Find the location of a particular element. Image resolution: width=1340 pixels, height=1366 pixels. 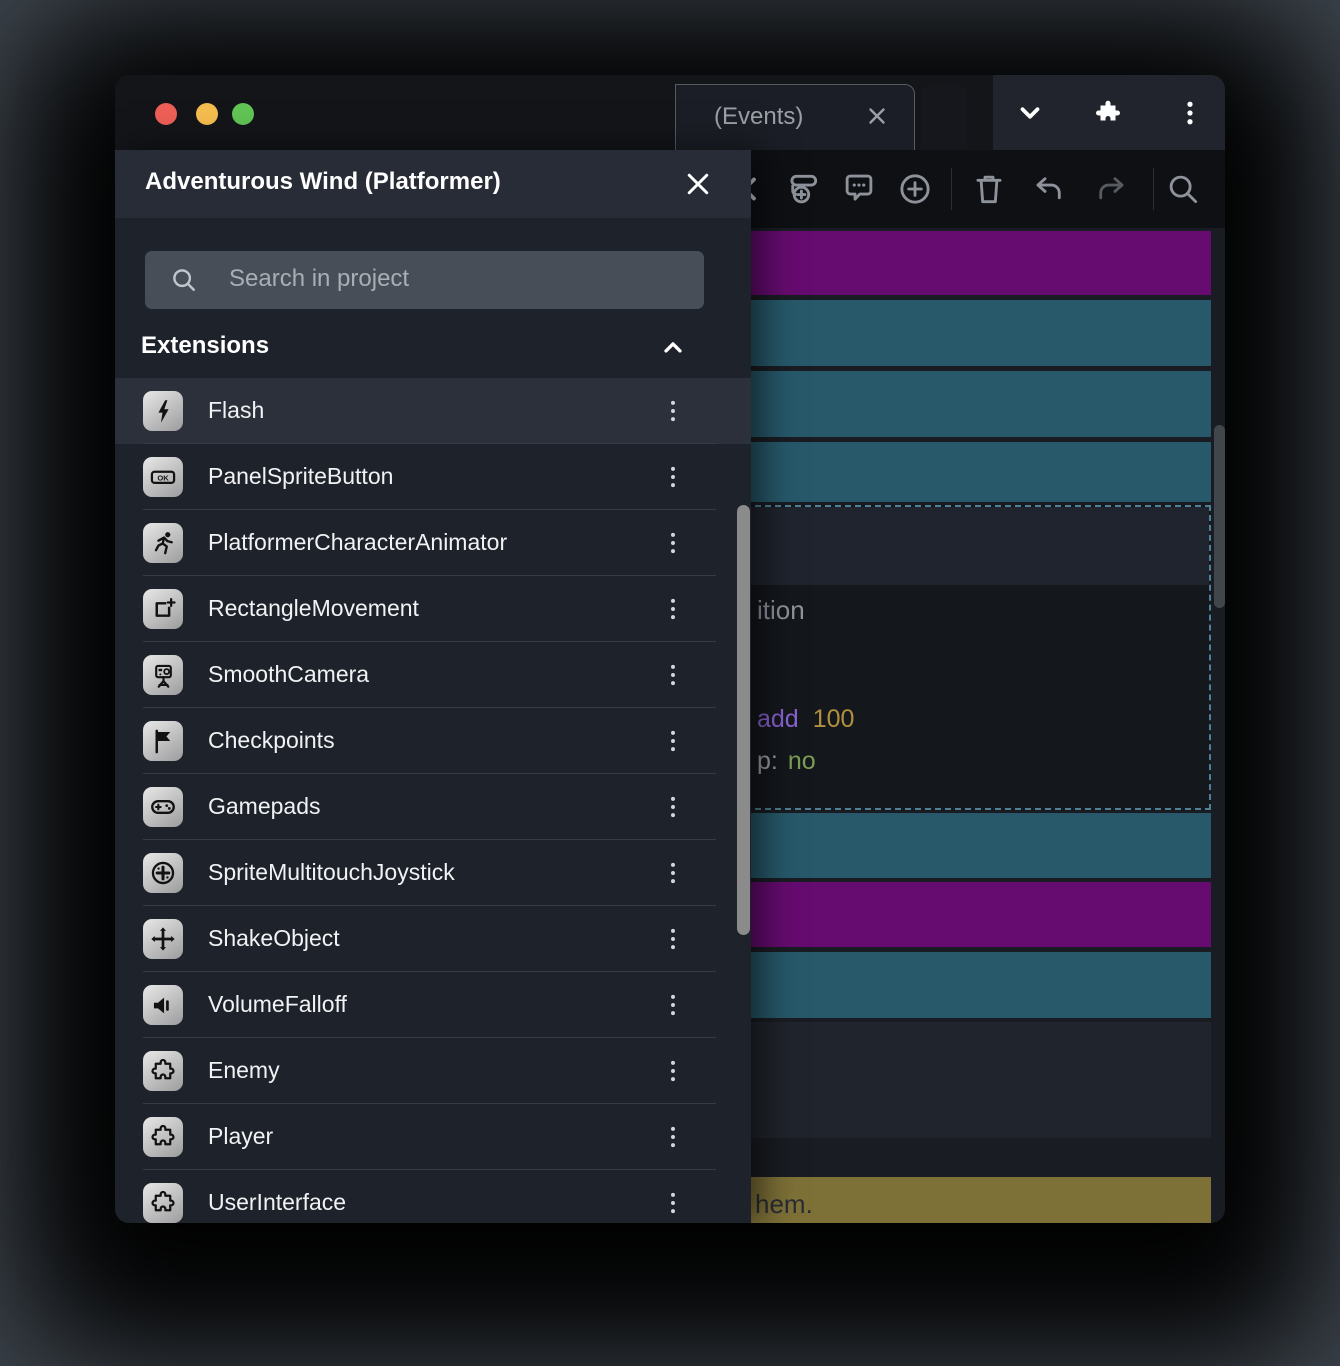

toolbar-divider is located at coordinates (1153, 189).